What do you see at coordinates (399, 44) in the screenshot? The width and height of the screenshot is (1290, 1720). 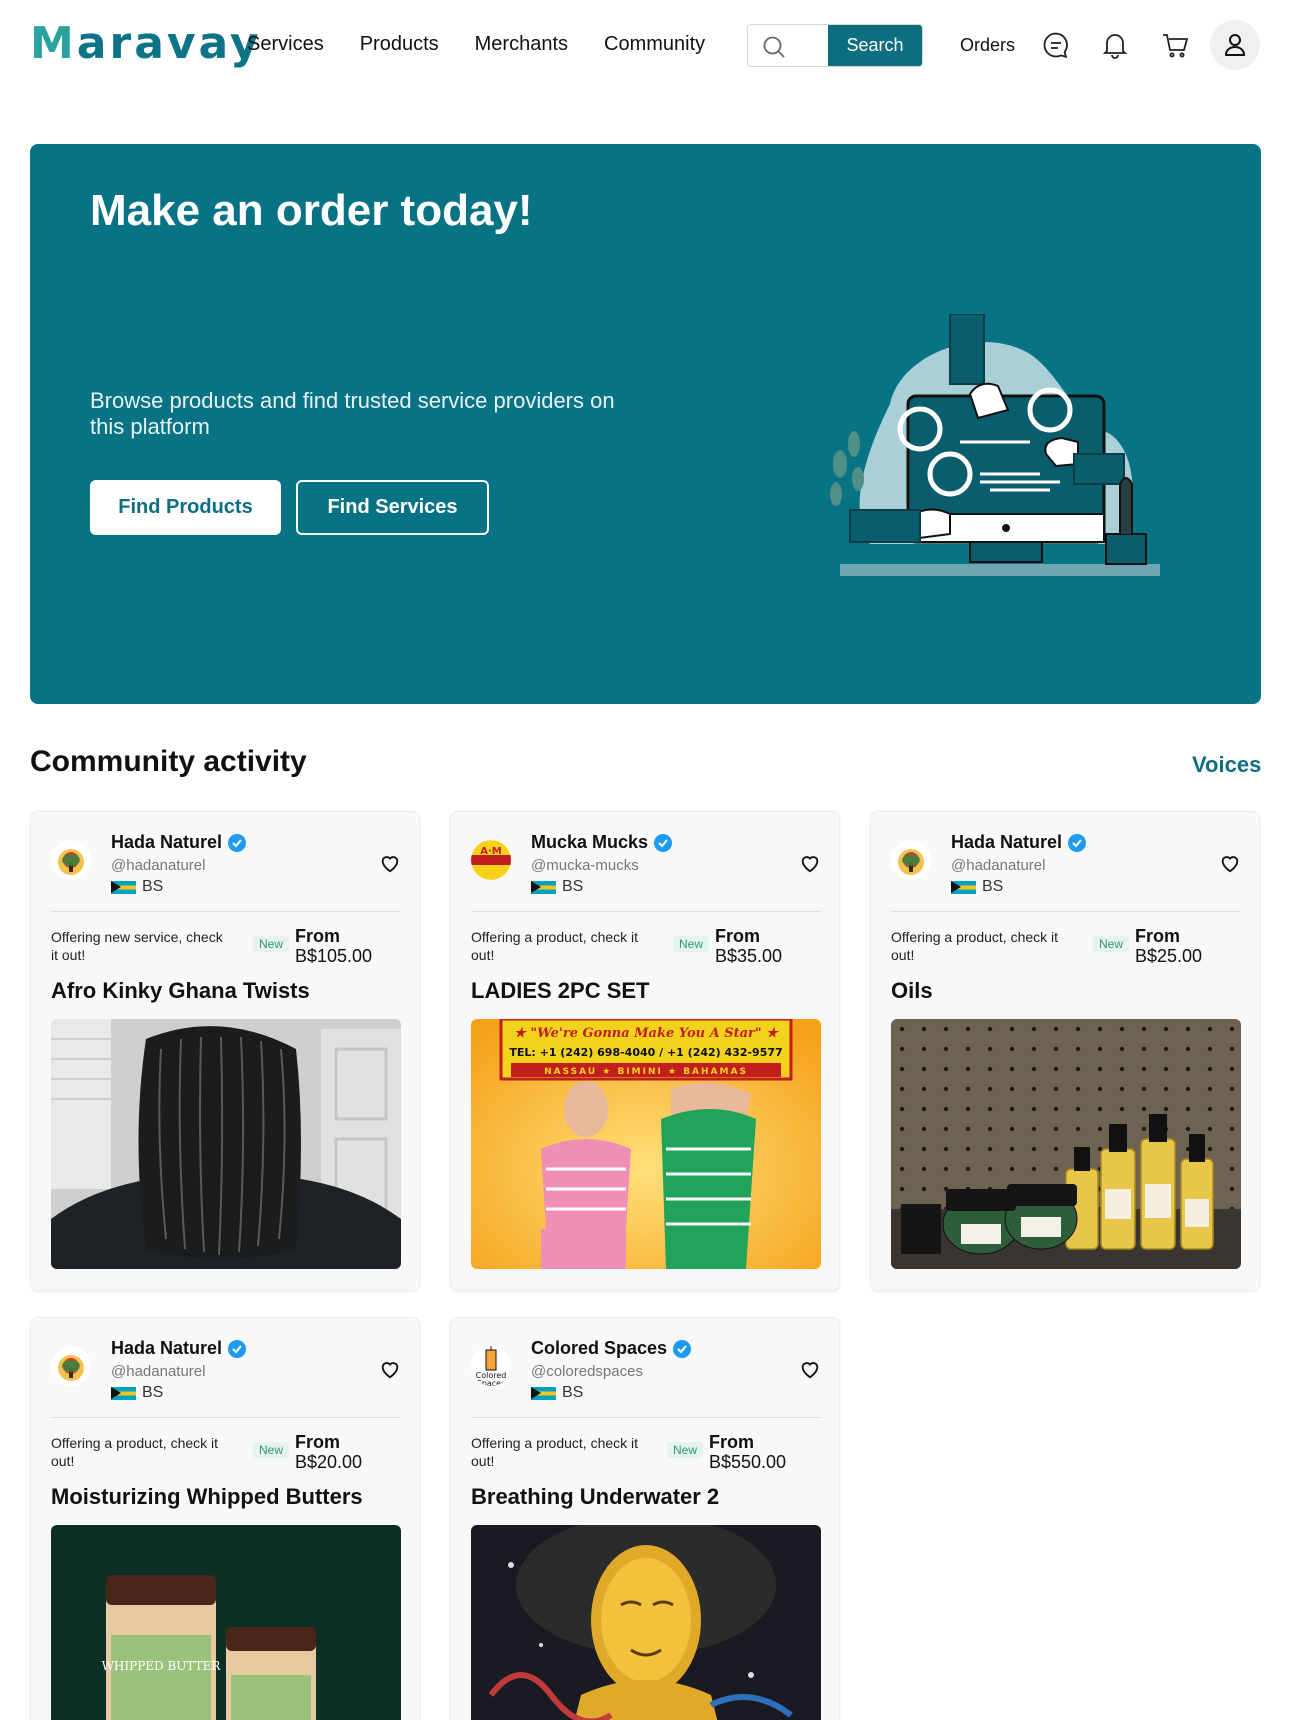 I see `nav-products: Products` at bounding box center [399, 44].